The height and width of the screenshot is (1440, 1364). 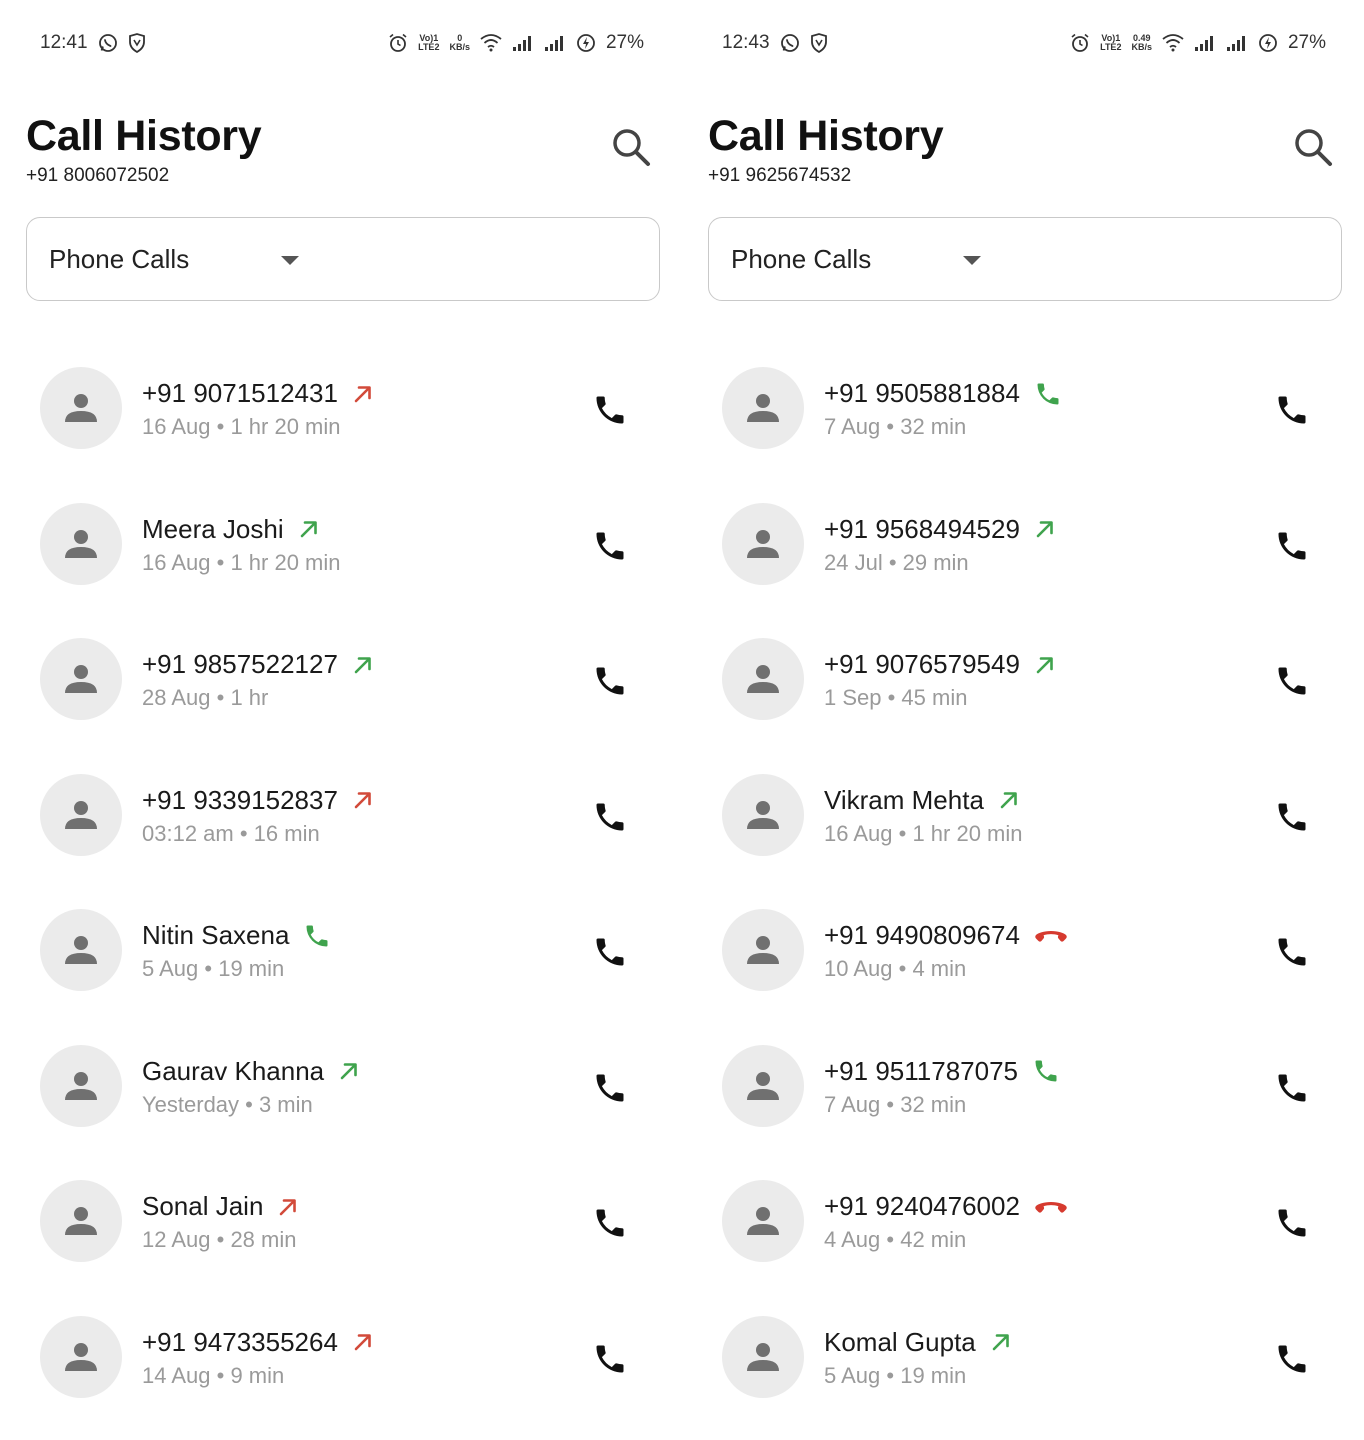 What do you see at coordinates (1023, 1221) in the screenshot?
I see `call-list-item: +91 9240476002 4 Aug • 42 min` at bounding box center [1023, 1221].